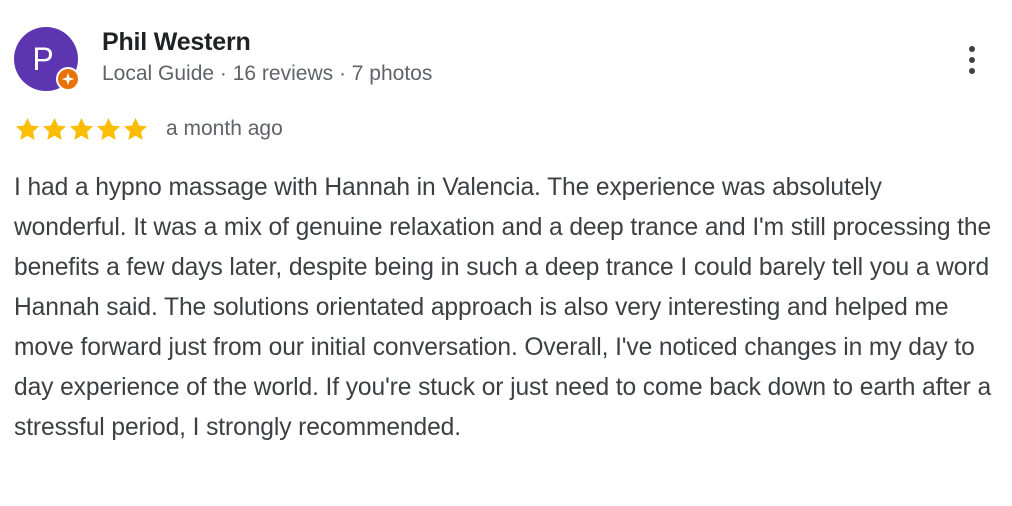 This screenshot has width=1012, height=506. I want to click on local-guide-badge-icon, so click(68, 79).